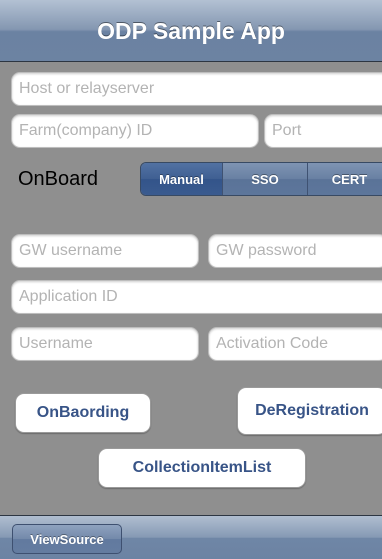 The width and height of the screenshot is (382, 559). I want to click on farm-id-field, so click(135, 131).